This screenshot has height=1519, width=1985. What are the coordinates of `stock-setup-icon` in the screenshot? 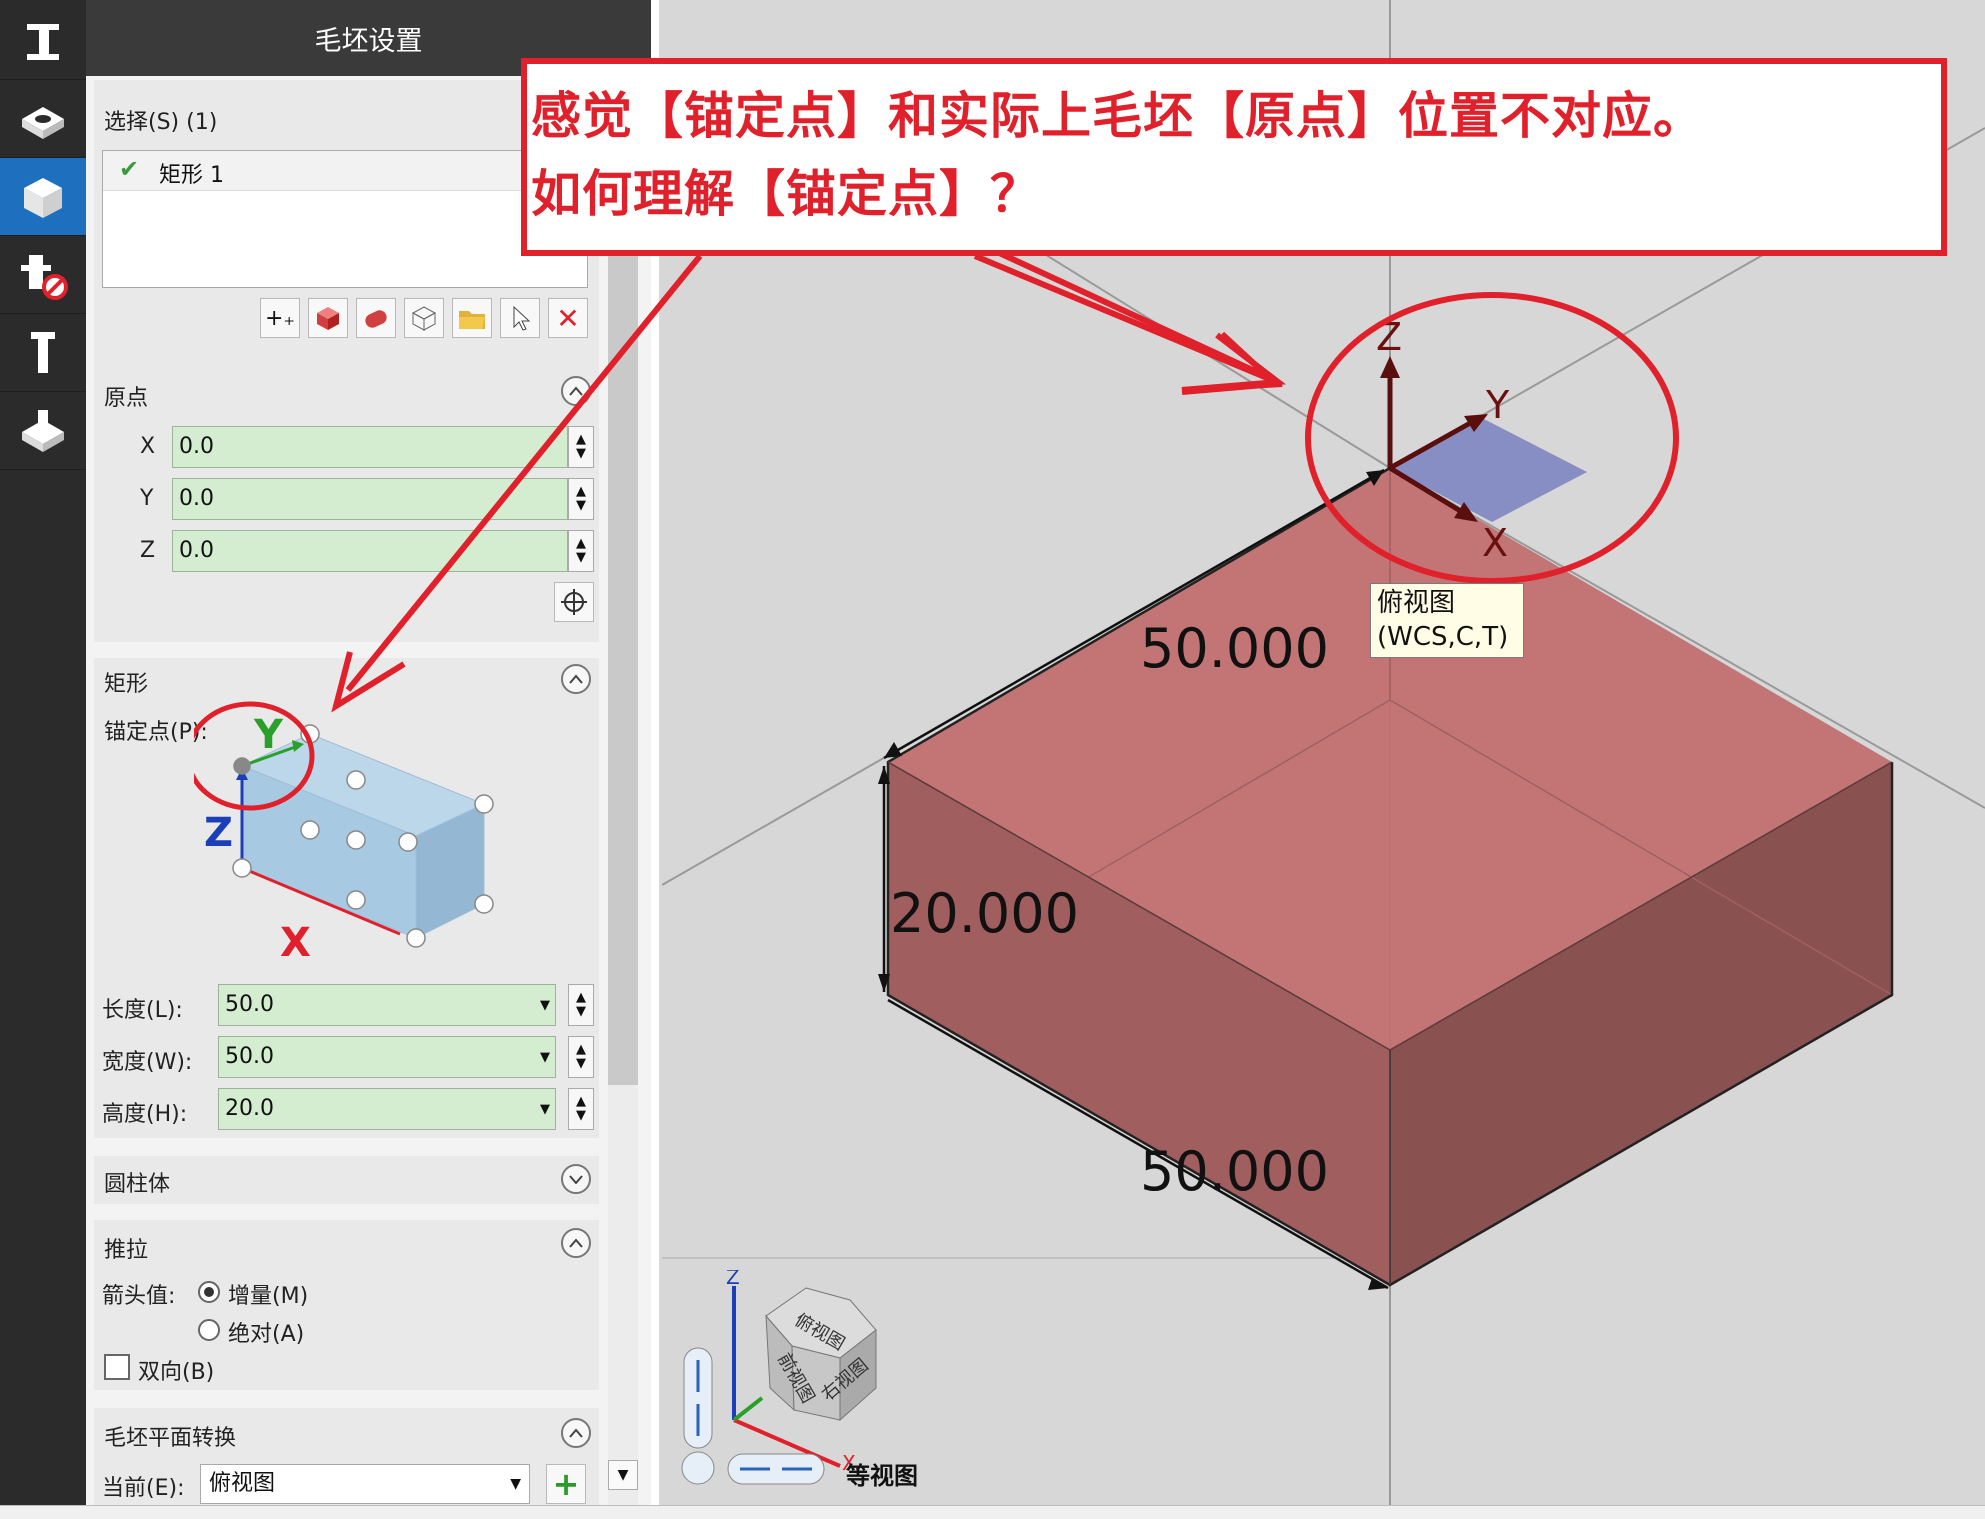 It's located at (43, 197).